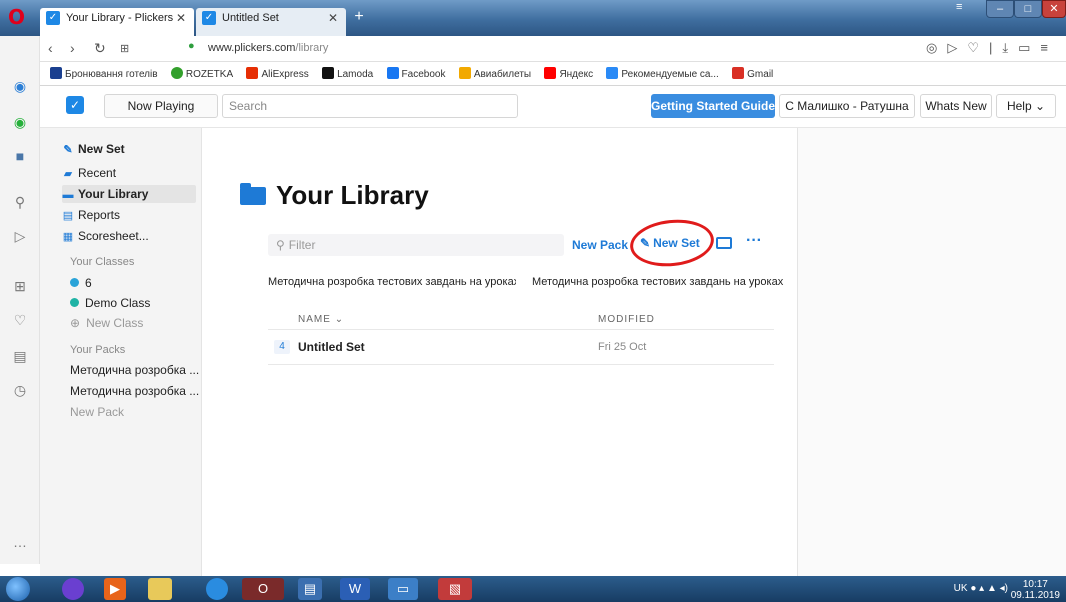 The height and width of the screenshot is (602, 1066). What do you see at coordinates (18, 589) in the screenshot?
I see `start-button` at bounding box center [18, 589].